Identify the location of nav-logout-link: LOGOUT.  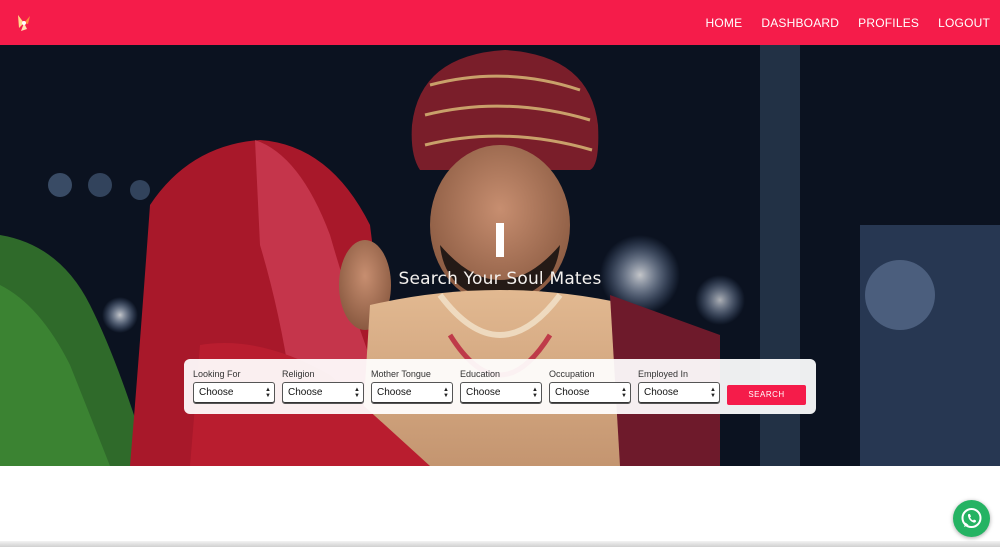
(964, 23).